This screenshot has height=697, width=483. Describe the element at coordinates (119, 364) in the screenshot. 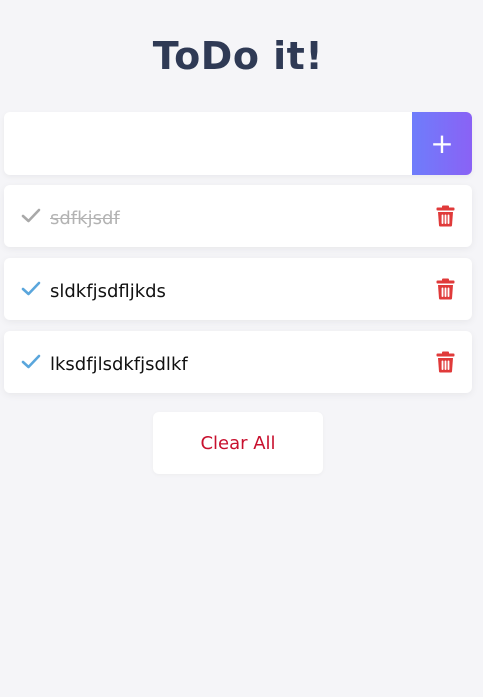

I see `todo-item-text: lksdfjlsdkfjsdlkf` at that location.